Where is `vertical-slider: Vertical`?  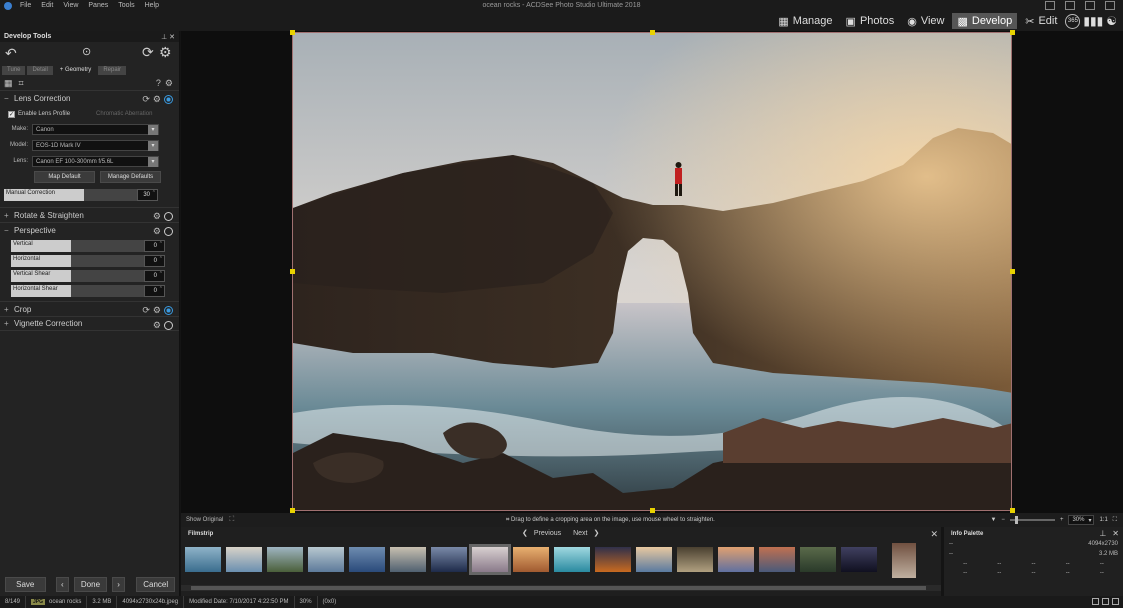
vertical-slider: Vertical is located at coordinates (77, 246).